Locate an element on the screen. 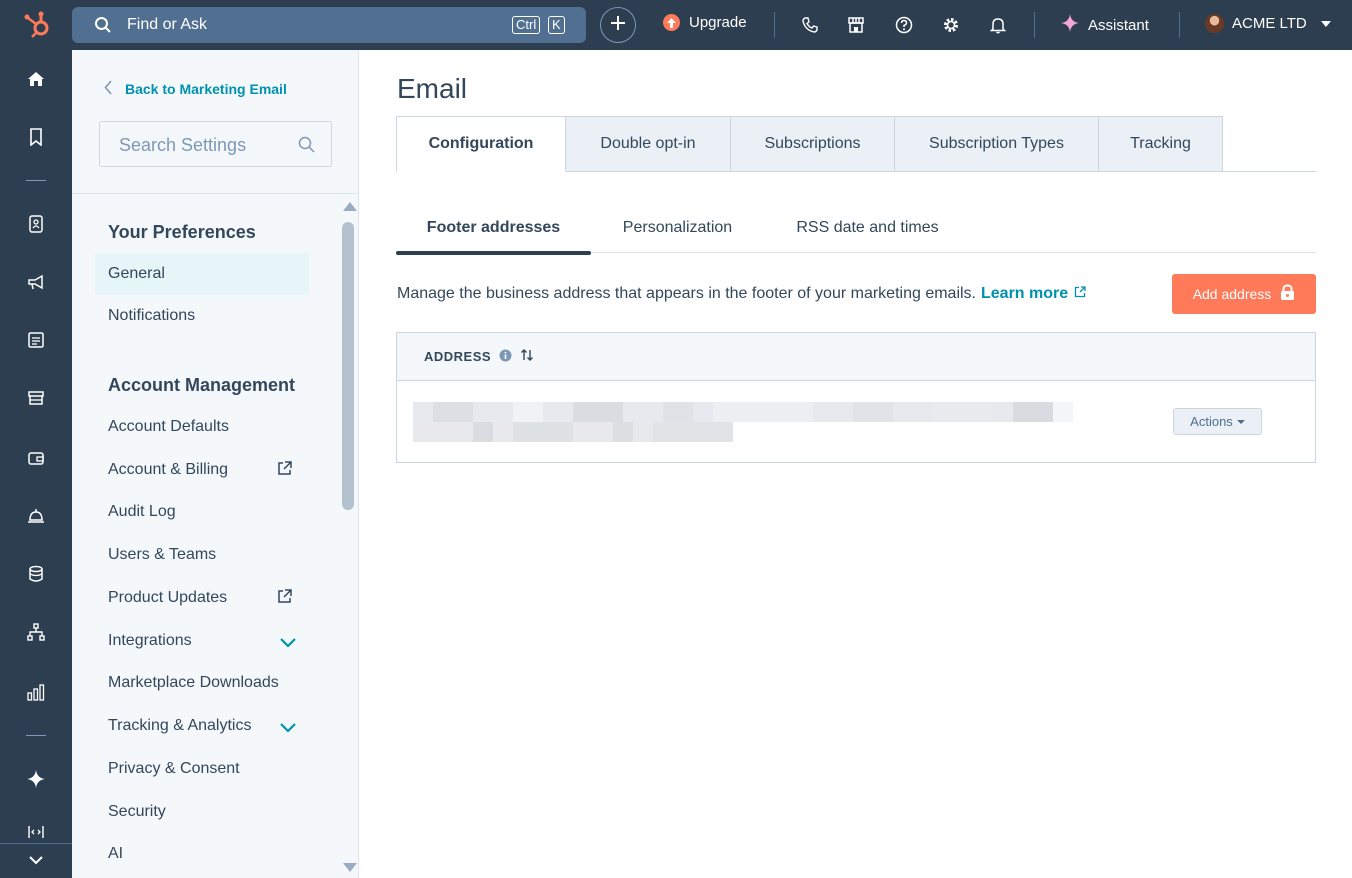 The width and height of the screenshot is (1352, 878). sidebar-item-label: Users & Teams is located at coordinates (162, 554).